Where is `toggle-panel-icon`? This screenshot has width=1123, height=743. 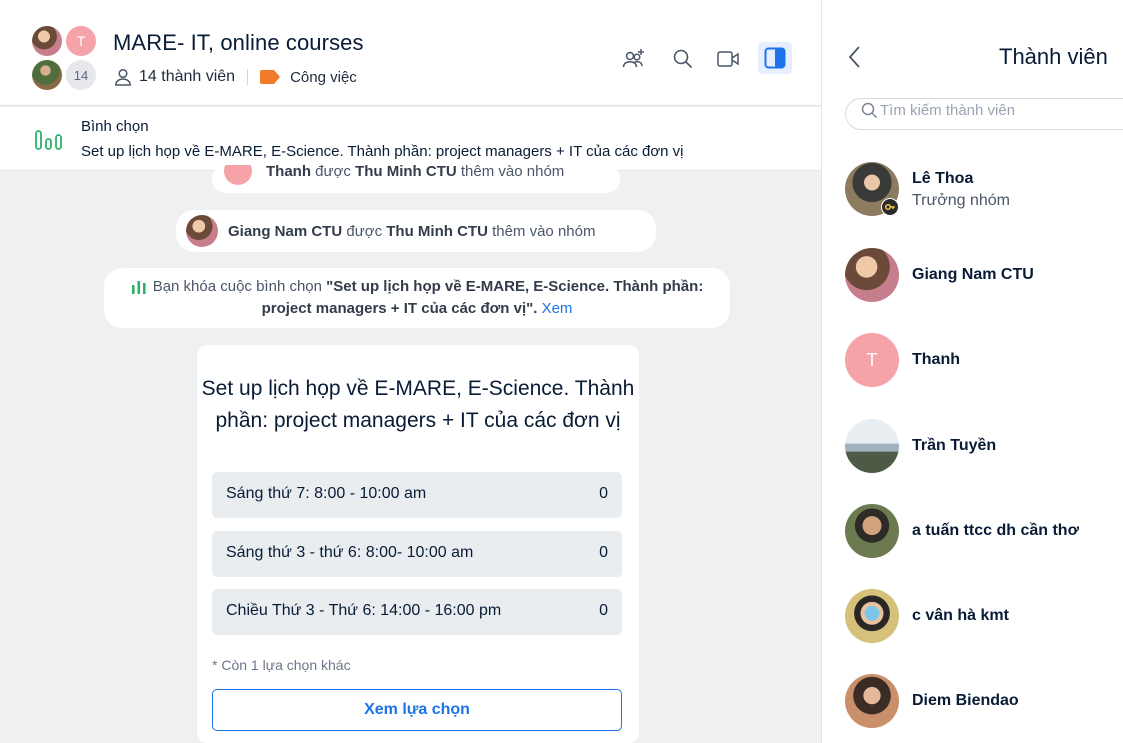 toggle-panel-icon is located at coordinates (775, 58).